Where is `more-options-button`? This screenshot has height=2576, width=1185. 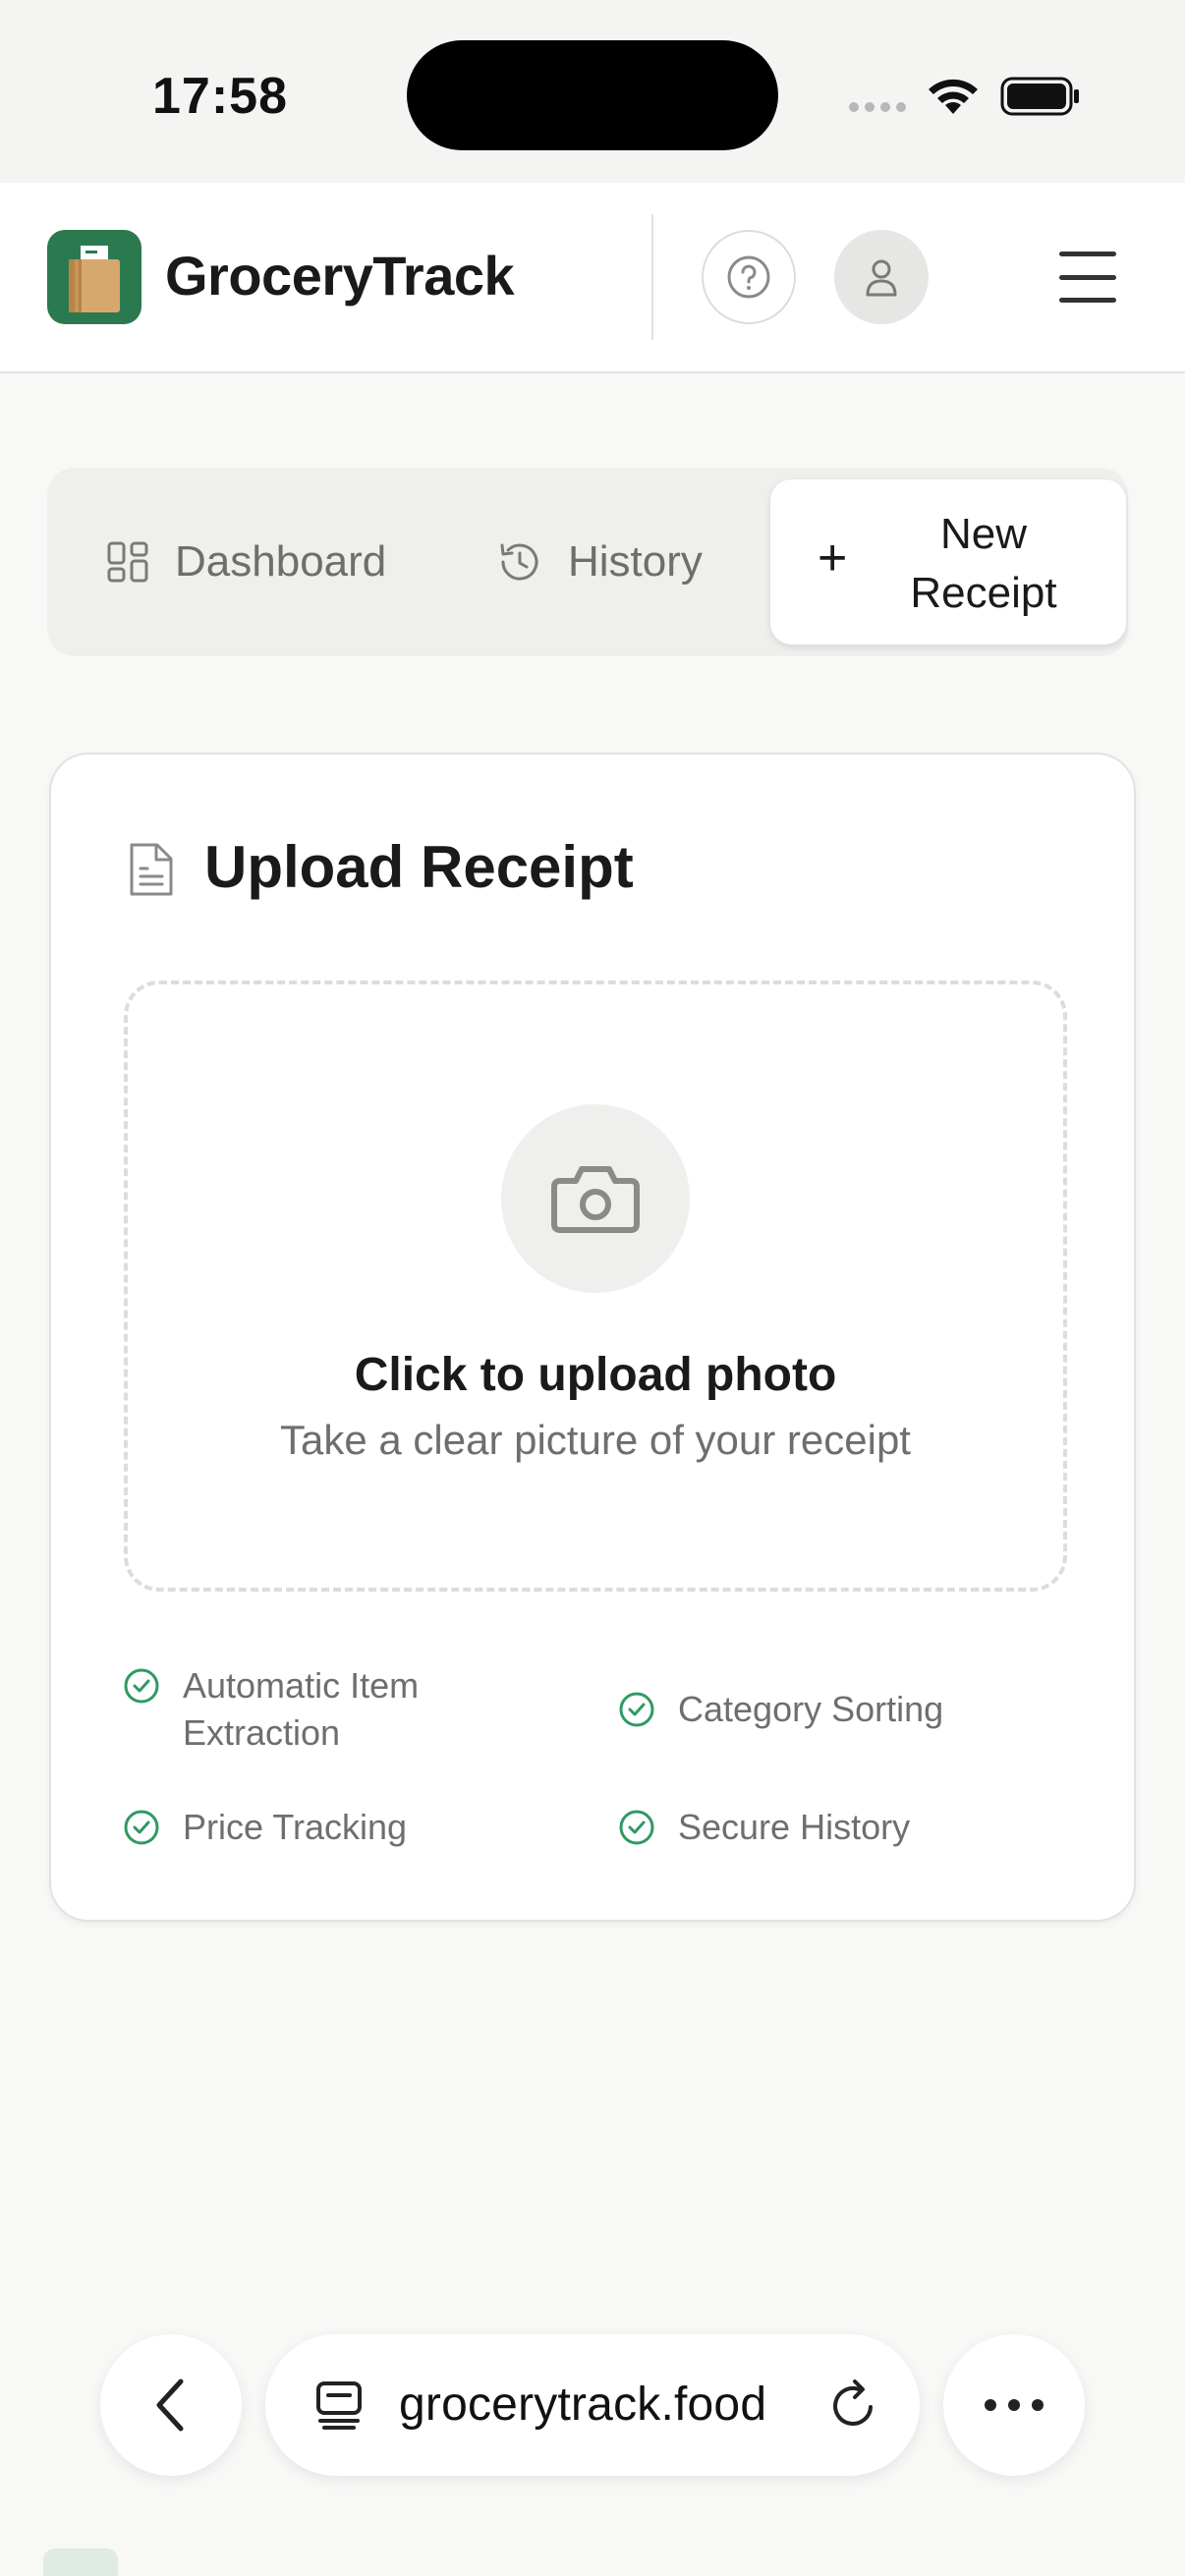 more-options-button is located at coordinates (1014, 2405).